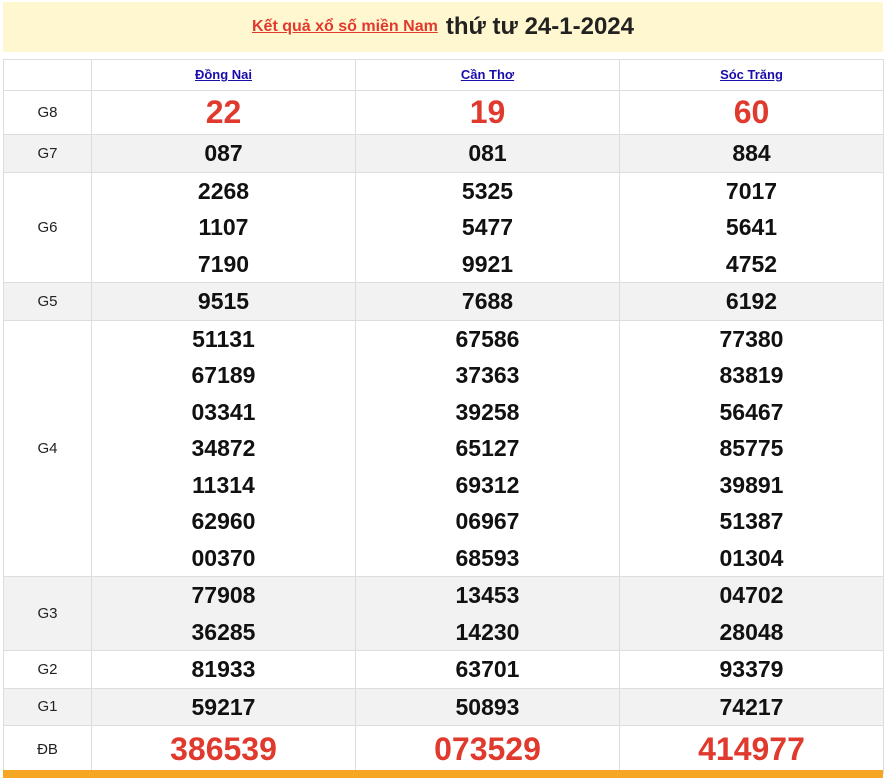 Image resolution: width=885 pixels, height=778 pixels. Describe the element at coordinates (345, 27) in the screenshot. I see `results-region-link: Kết quả xổ số miền Nam` at that location.